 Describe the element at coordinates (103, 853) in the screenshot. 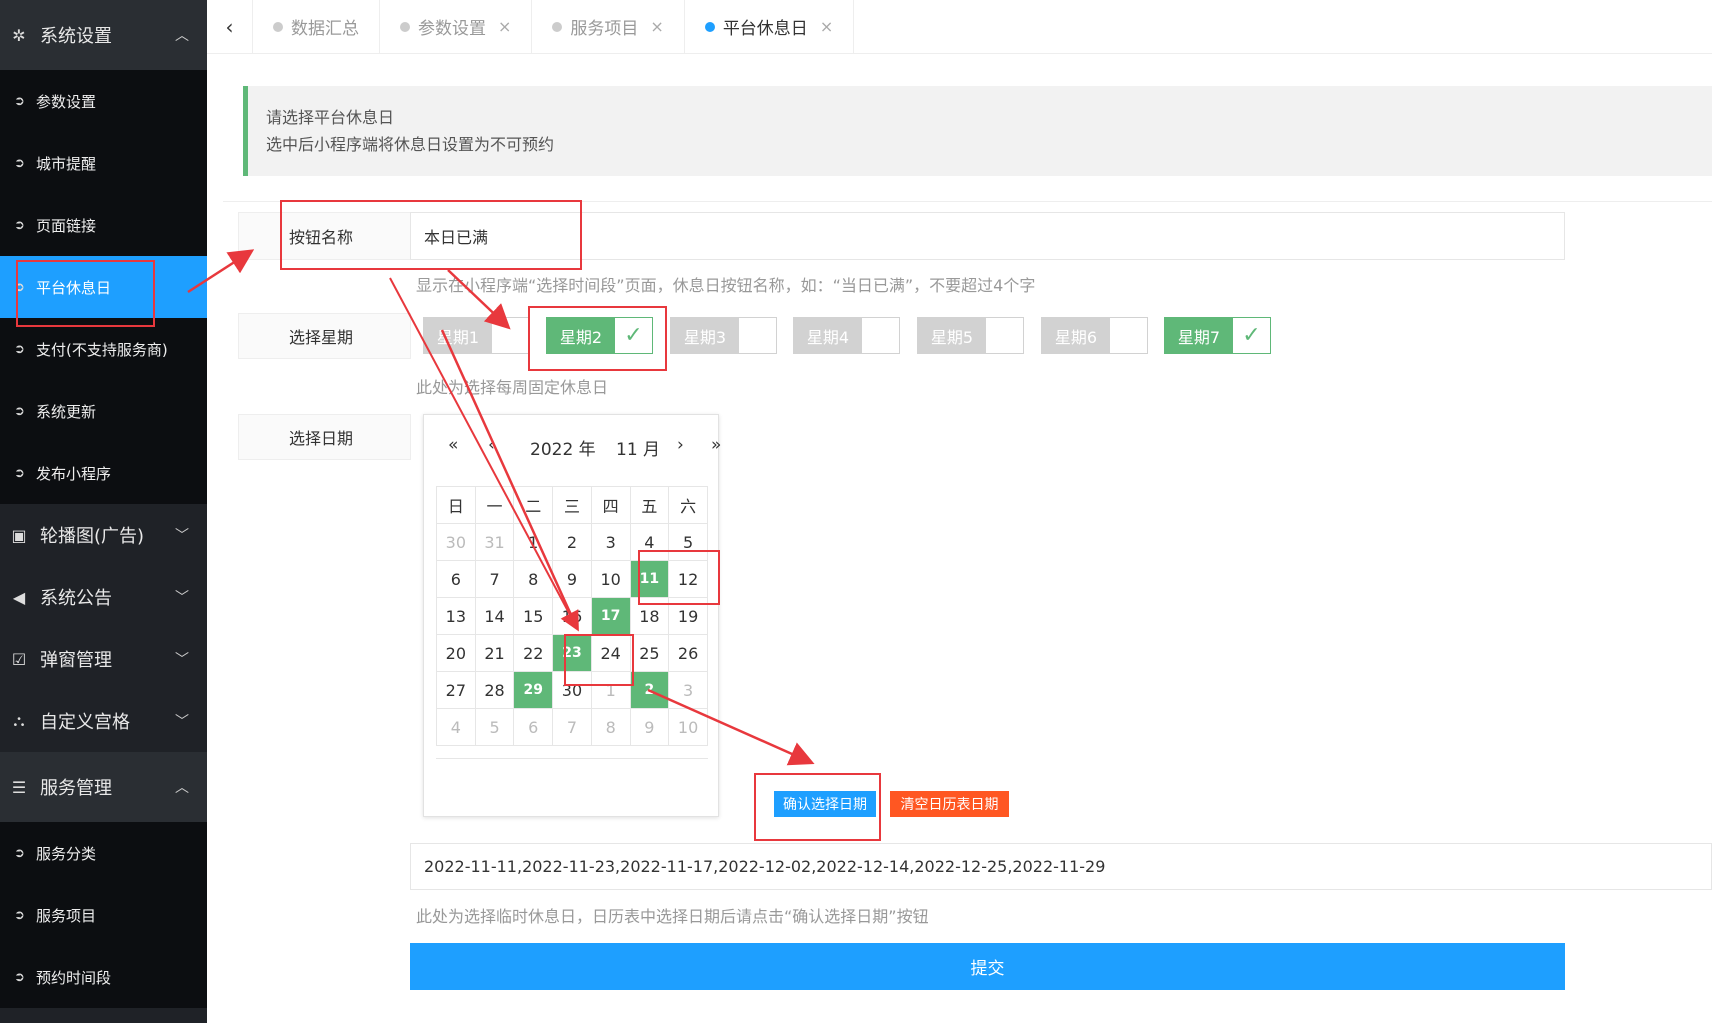

I see `sidebar-item-service-category: ➲ 服务分类` at that location.